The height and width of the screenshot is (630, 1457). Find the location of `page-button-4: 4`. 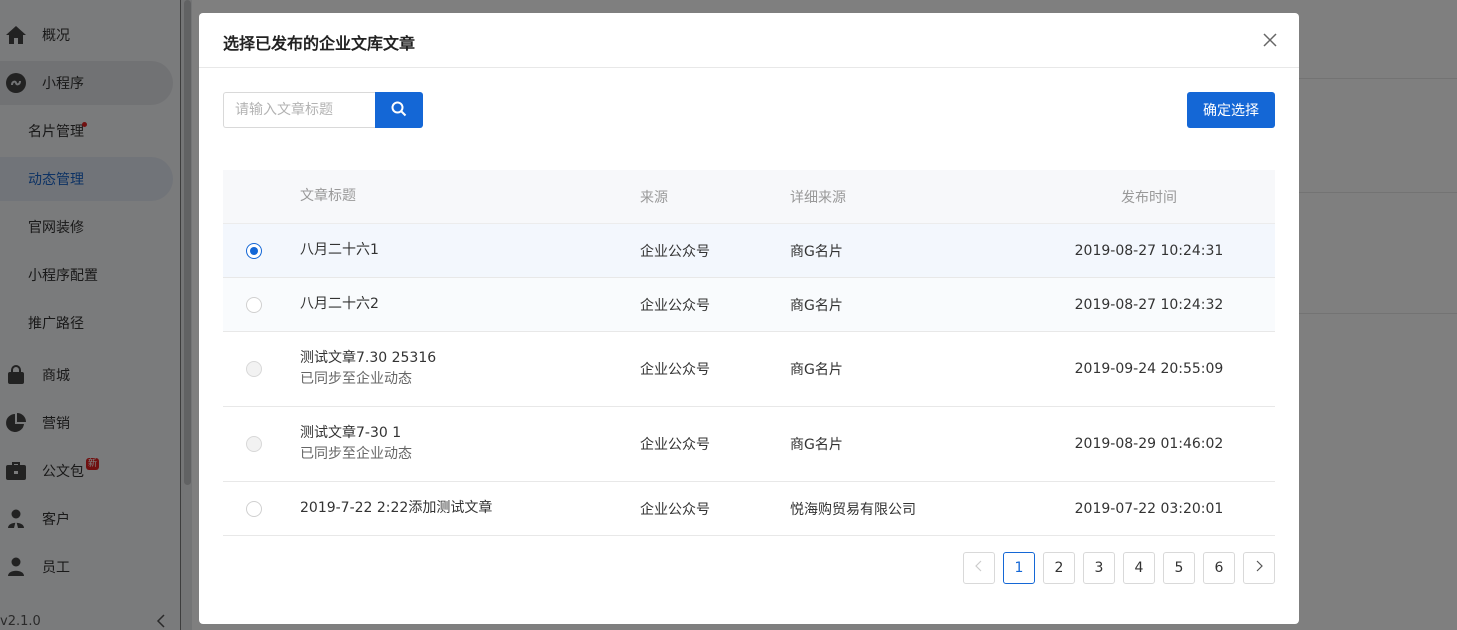

page-button-4: 4 is located at coordinates (1139, 568).